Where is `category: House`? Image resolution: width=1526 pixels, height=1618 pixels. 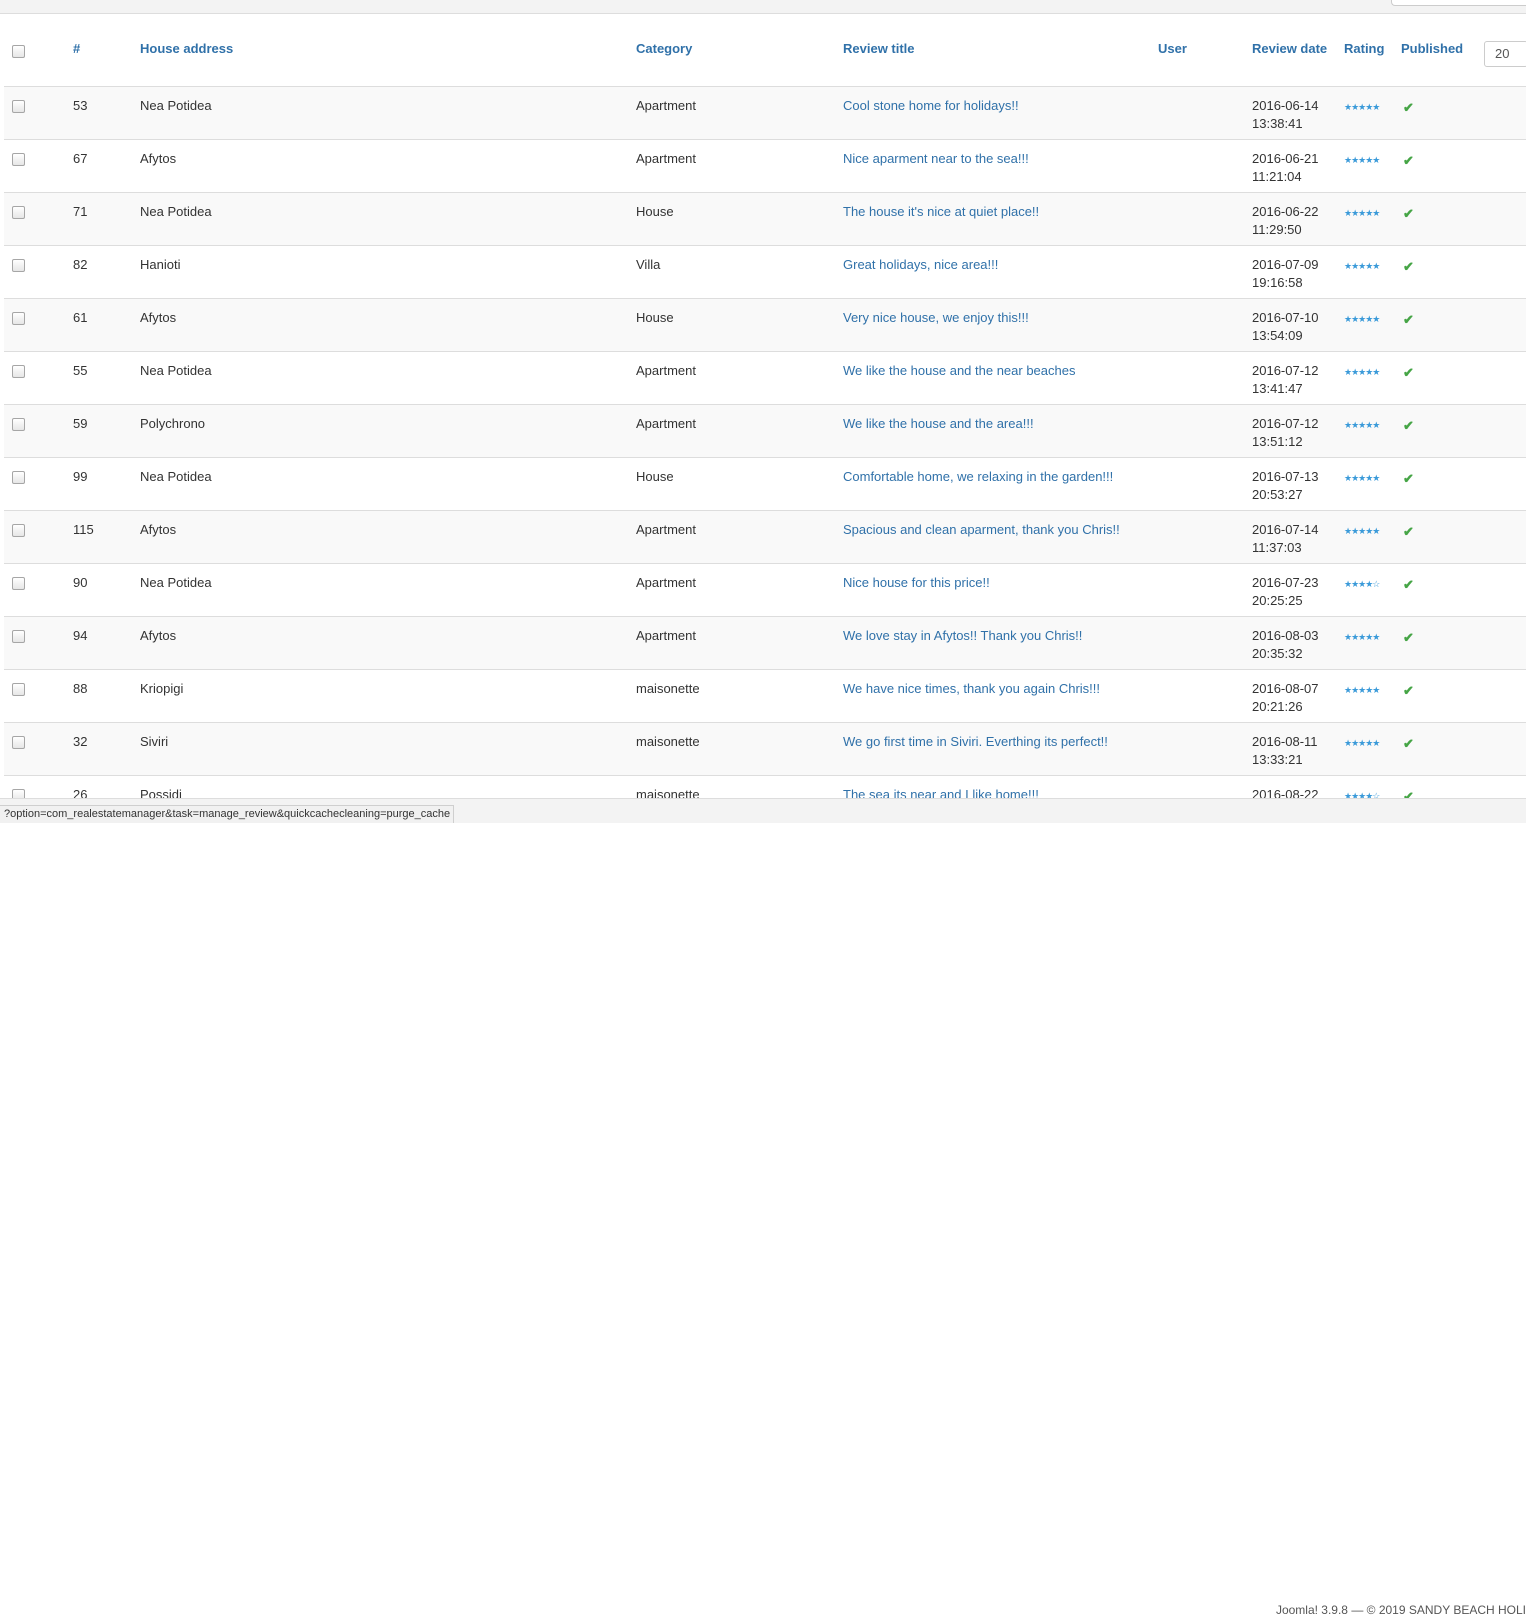
category: House is located at coordinates (655, 317).